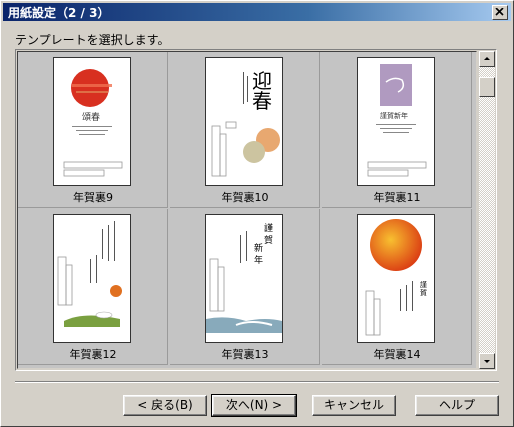 The height and width of the screenshot is (427, 514). I want to click on scroll-thumb, so click(487, 87).